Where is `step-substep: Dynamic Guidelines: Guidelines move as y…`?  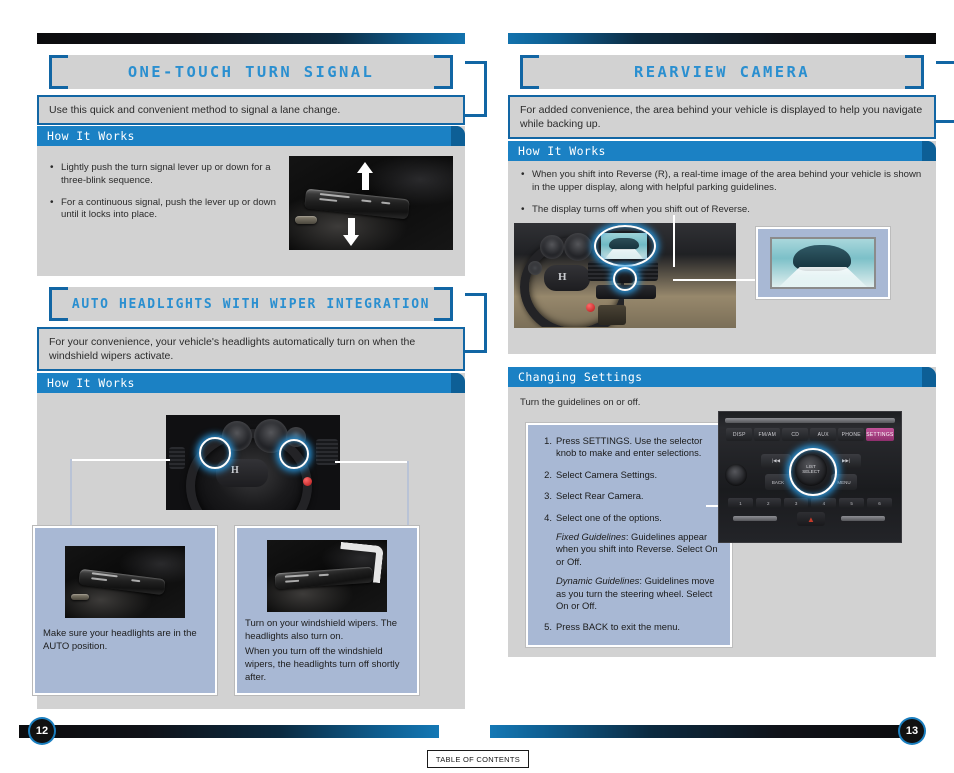 step-substep: Dynamic Guidelines: Guidelines move as y… is located at coordinates (637, 593).